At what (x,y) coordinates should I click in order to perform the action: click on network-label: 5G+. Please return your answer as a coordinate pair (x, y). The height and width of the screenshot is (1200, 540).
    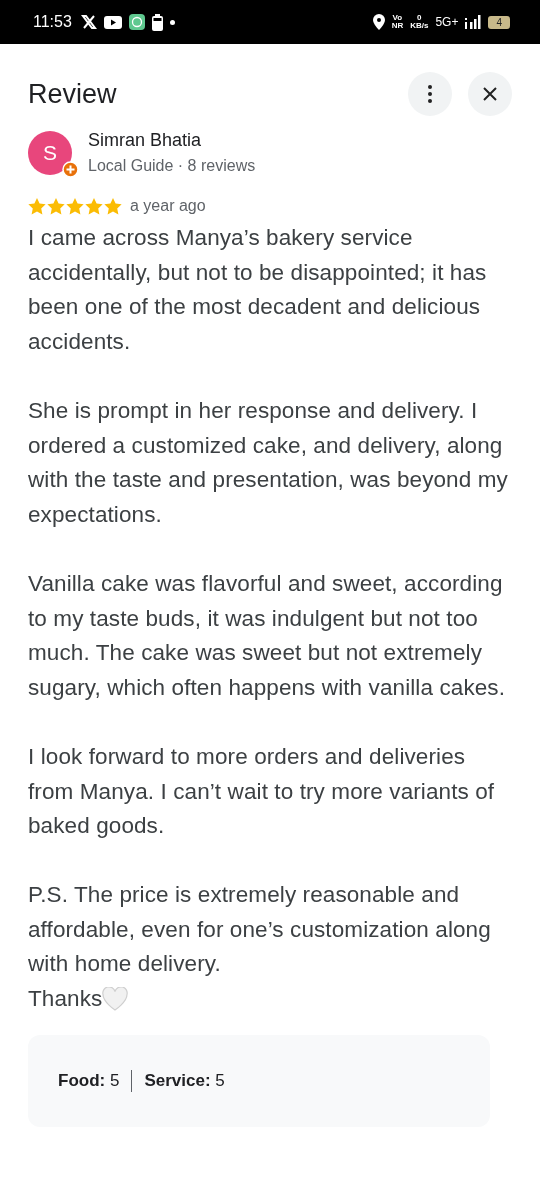
    Looking at the image, I should click on (447, 22).